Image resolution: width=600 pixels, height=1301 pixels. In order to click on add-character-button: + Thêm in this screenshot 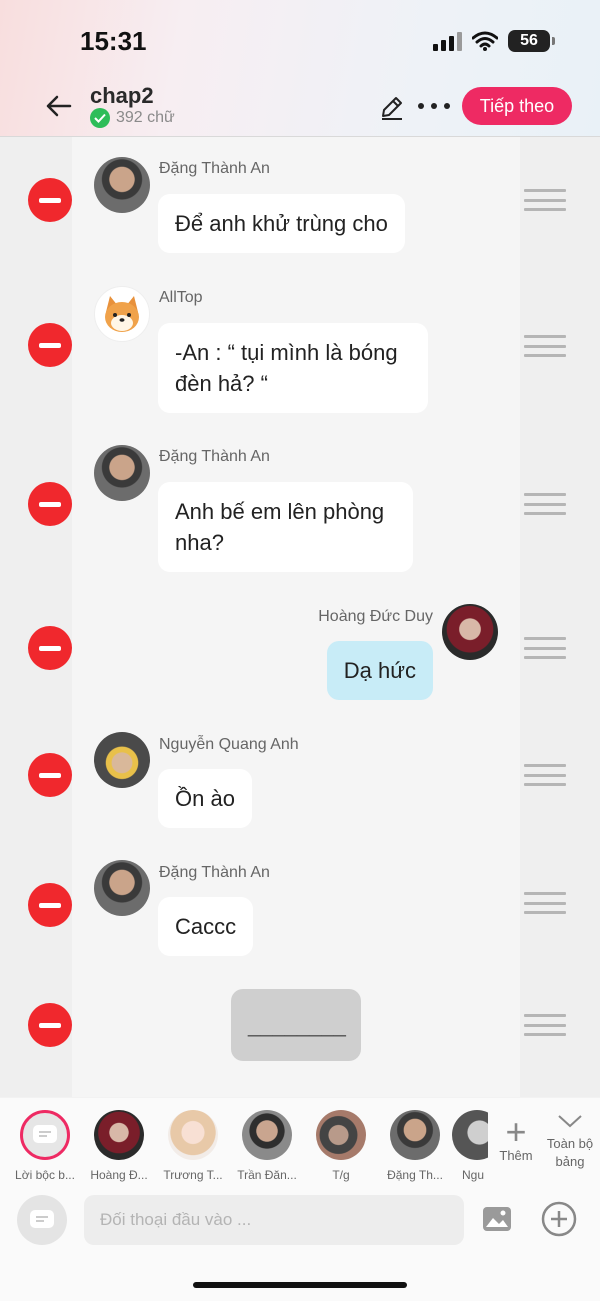, I will do `click(516, 1137)`.